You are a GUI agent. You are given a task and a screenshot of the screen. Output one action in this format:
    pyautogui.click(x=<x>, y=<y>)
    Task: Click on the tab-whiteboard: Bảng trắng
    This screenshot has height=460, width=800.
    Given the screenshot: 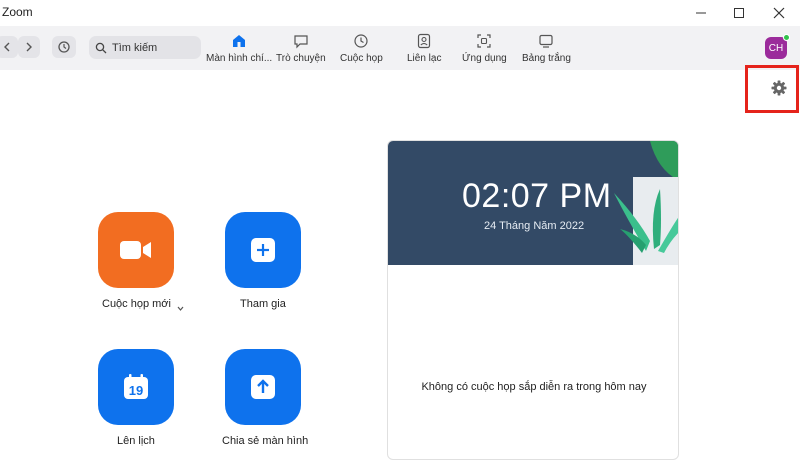 What is the action you would take?
    pyautogui.click(x=546, y=48)
    